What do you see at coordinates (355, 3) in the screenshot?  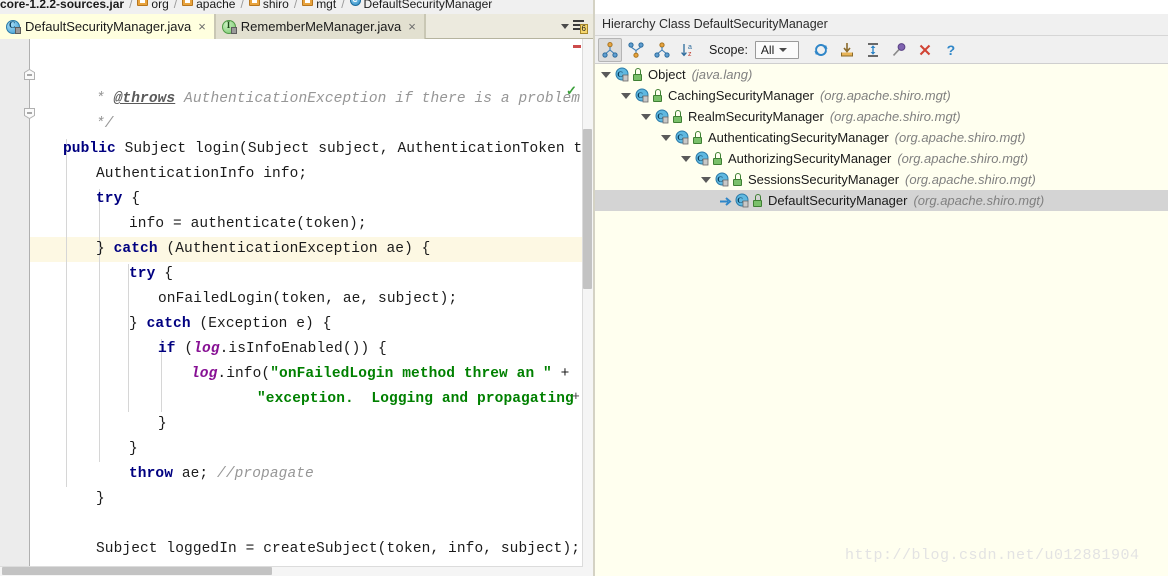 I see `class-icon: C` at bounding box center [355, 3].